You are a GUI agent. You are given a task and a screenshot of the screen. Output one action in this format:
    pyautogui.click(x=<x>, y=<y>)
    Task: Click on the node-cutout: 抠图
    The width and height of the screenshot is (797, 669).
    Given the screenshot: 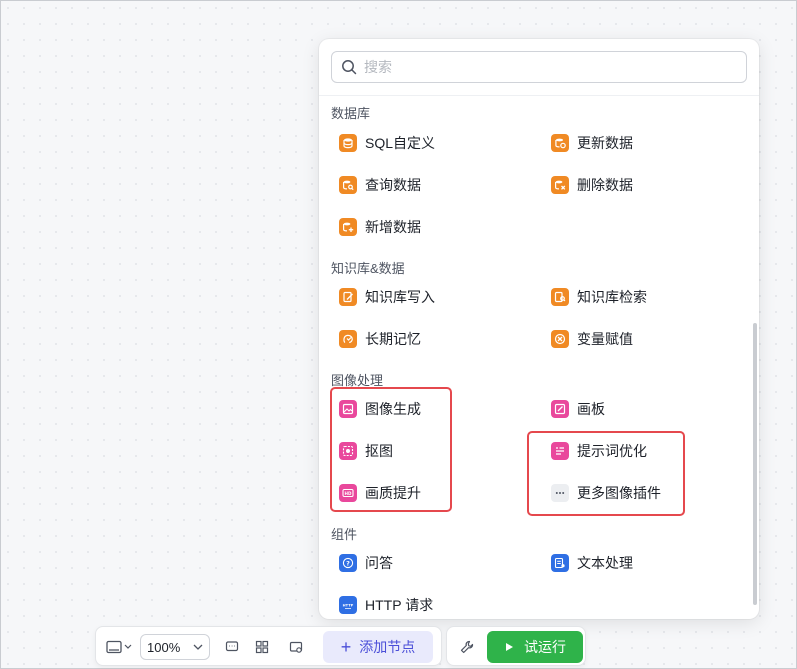 What is the action you would take?
    pyautogui.click(x=366, y=451)
    